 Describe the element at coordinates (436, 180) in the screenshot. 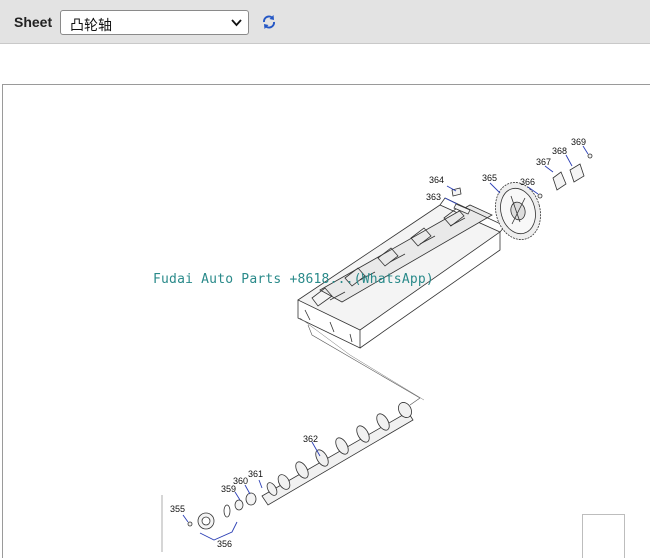

I see `callout-364: 364` at that location.